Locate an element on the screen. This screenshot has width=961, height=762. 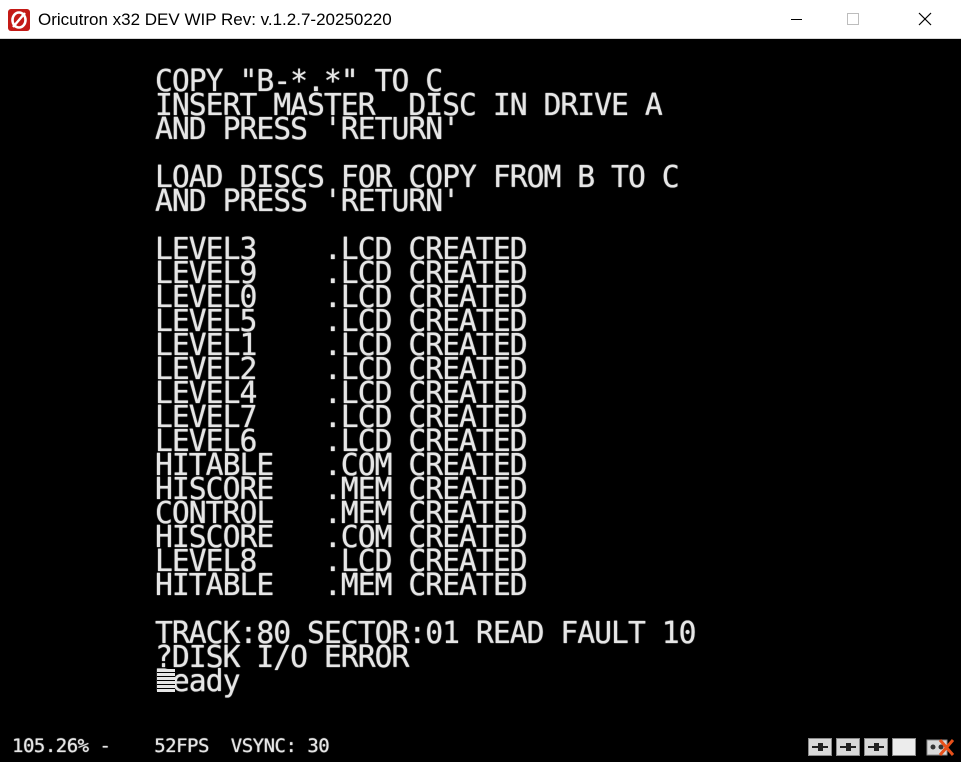
minimize-button is located at coordinates (797, 19).